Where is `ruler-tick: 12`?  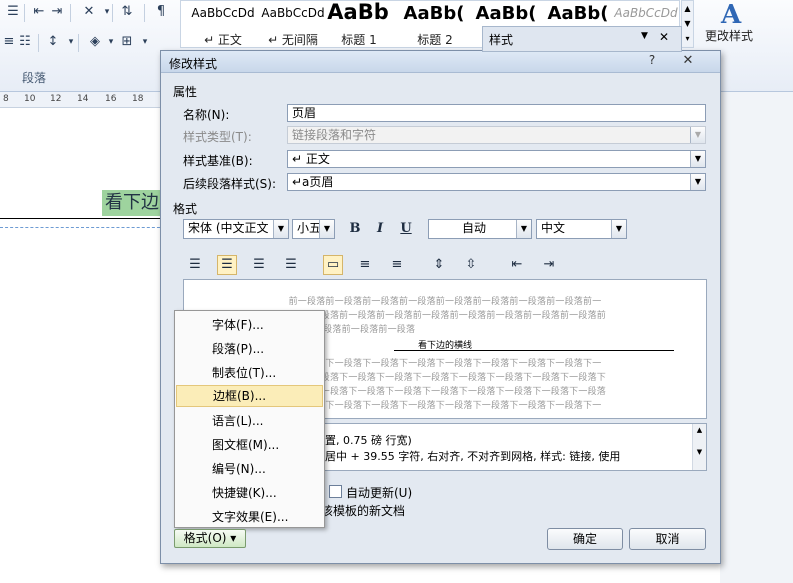
ruler-tick: 12 is located at coordinates (56, 99).